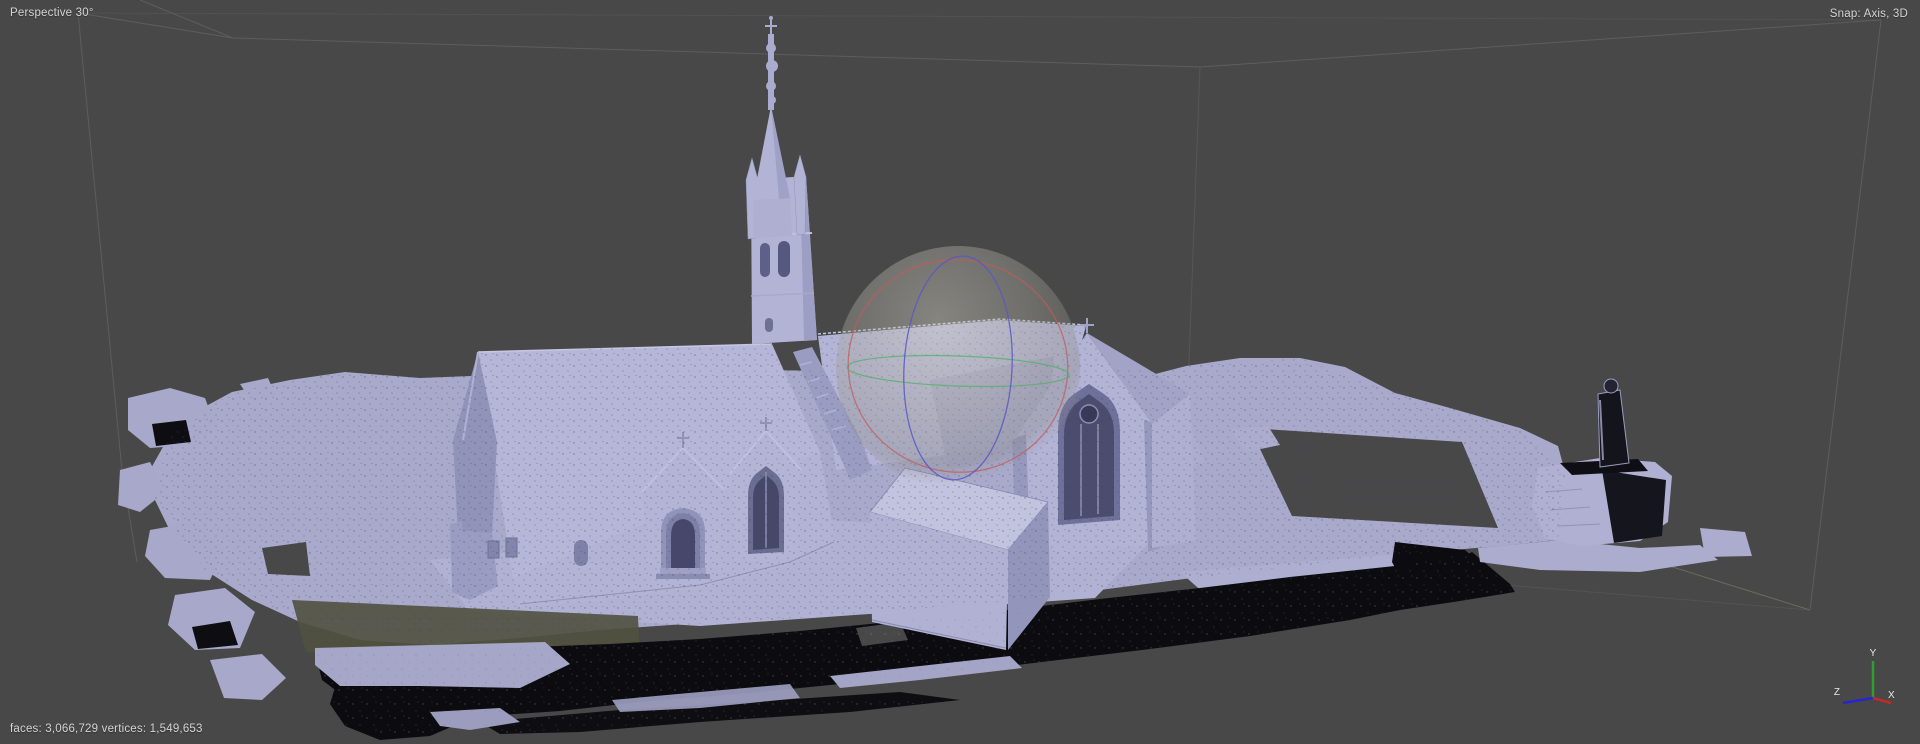  What do you see at coordinates (1868, 14) in the screenshot?
I see `snap-status-label: Snap: Axis, 3D` at bounding box center [1868, 14].